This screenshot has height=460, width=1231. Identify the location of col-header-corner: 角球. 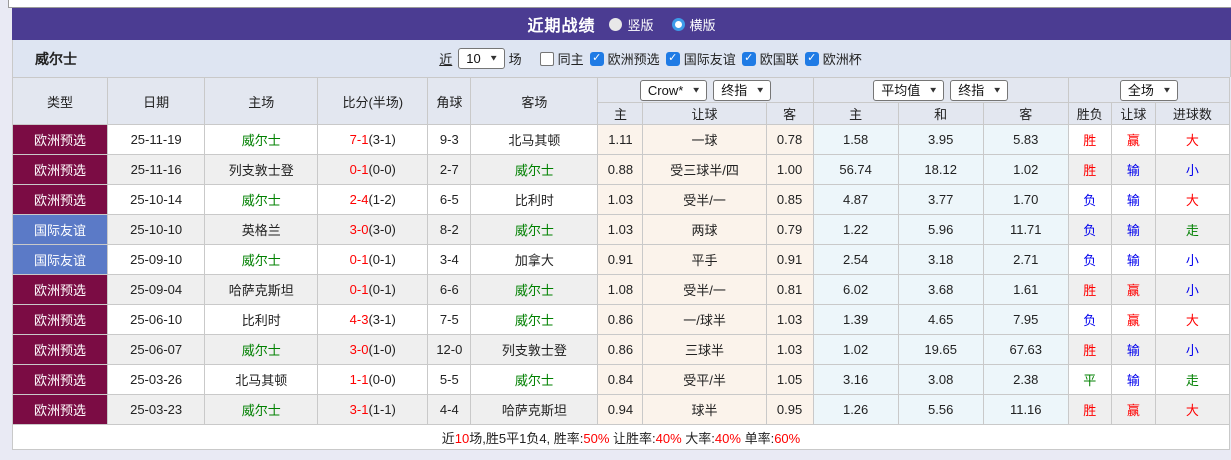
(449, 101).